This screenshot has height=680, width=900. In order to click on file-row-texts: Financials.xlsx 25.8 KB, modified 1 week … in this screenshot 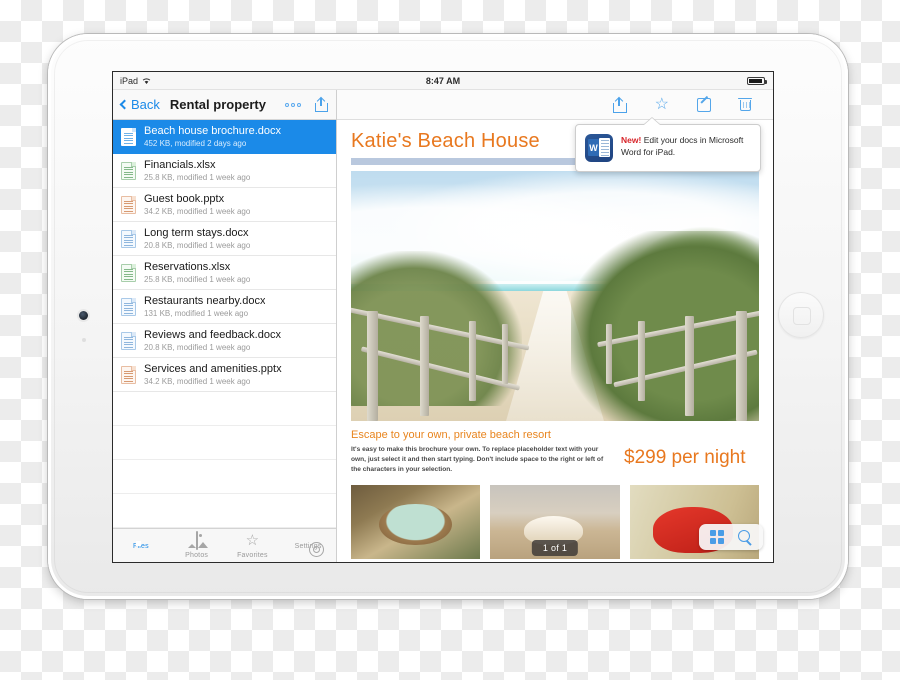, I will do `click(197, 170)`.